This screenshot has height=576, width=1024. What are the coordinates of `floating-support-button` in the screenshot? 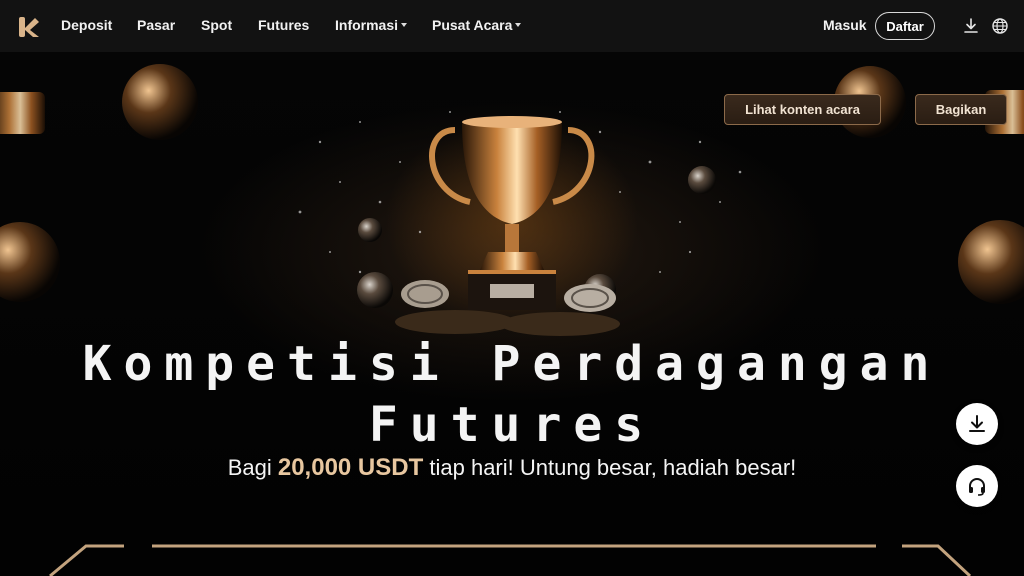 It's located at (977, 486).